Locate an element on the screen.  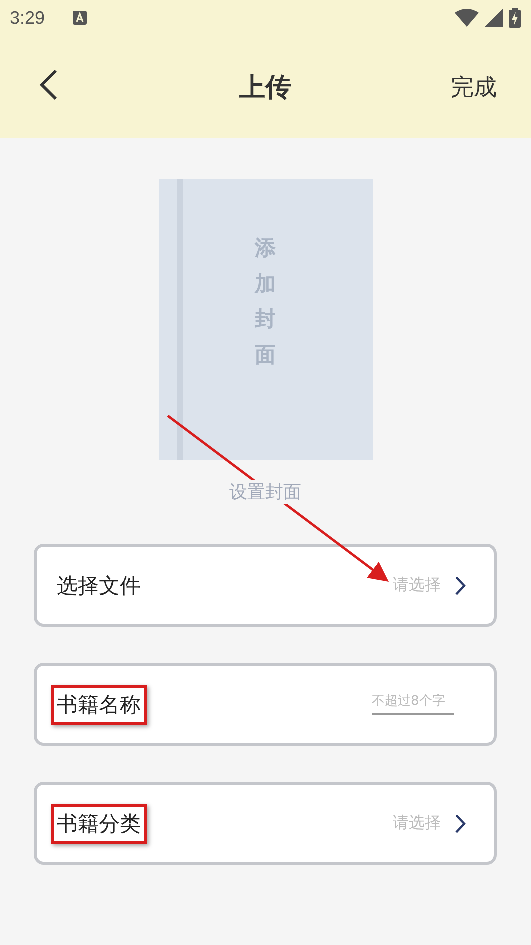
signal-icon is located at coordinates (494, 18).